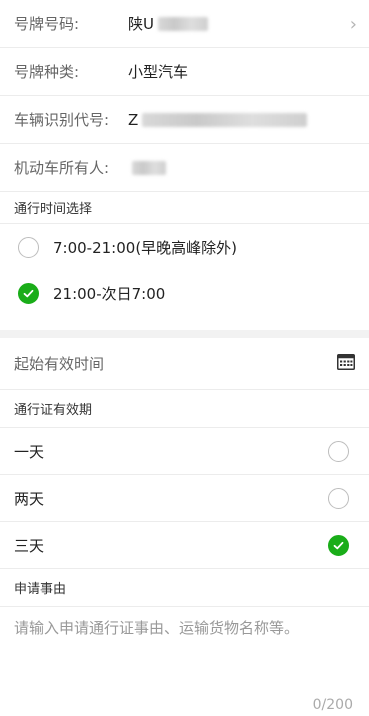 The image size is (369, 716). I want to click on time-option-night: 21:00-次日7:00, so click(184, 293).